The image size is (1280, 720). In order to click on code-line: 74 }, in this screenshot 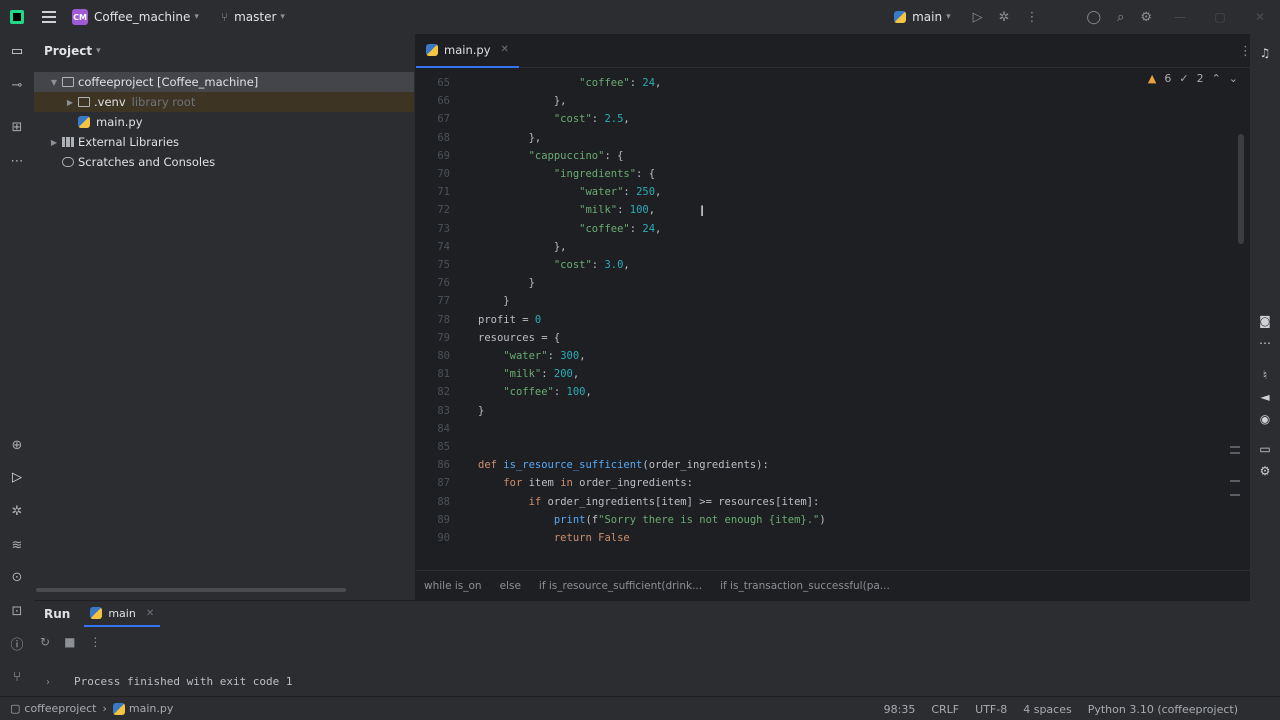, I will do `click(826, 247)`.